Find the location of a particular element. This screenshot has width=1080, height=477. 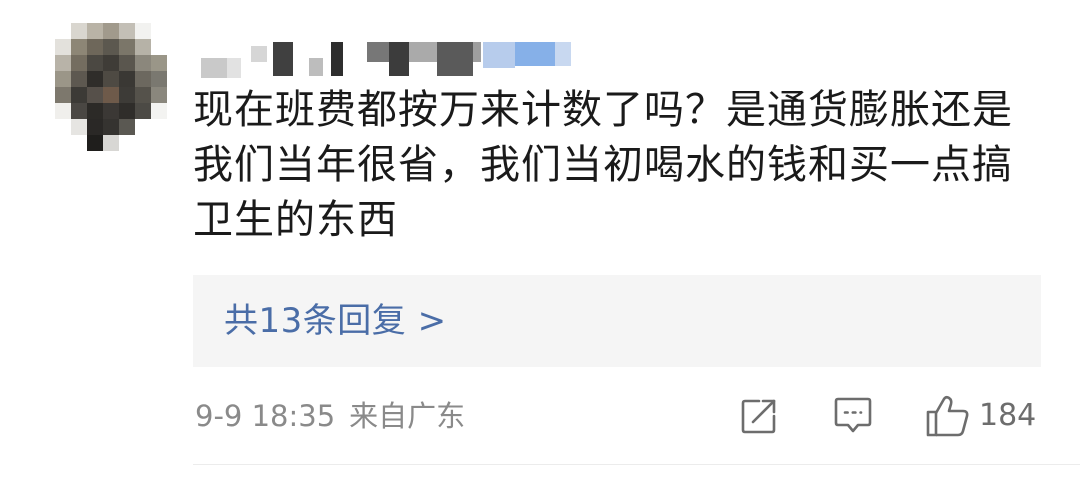

comment-meta: 9-9 18:35 来自广东 is located at coordinates (330, 416).